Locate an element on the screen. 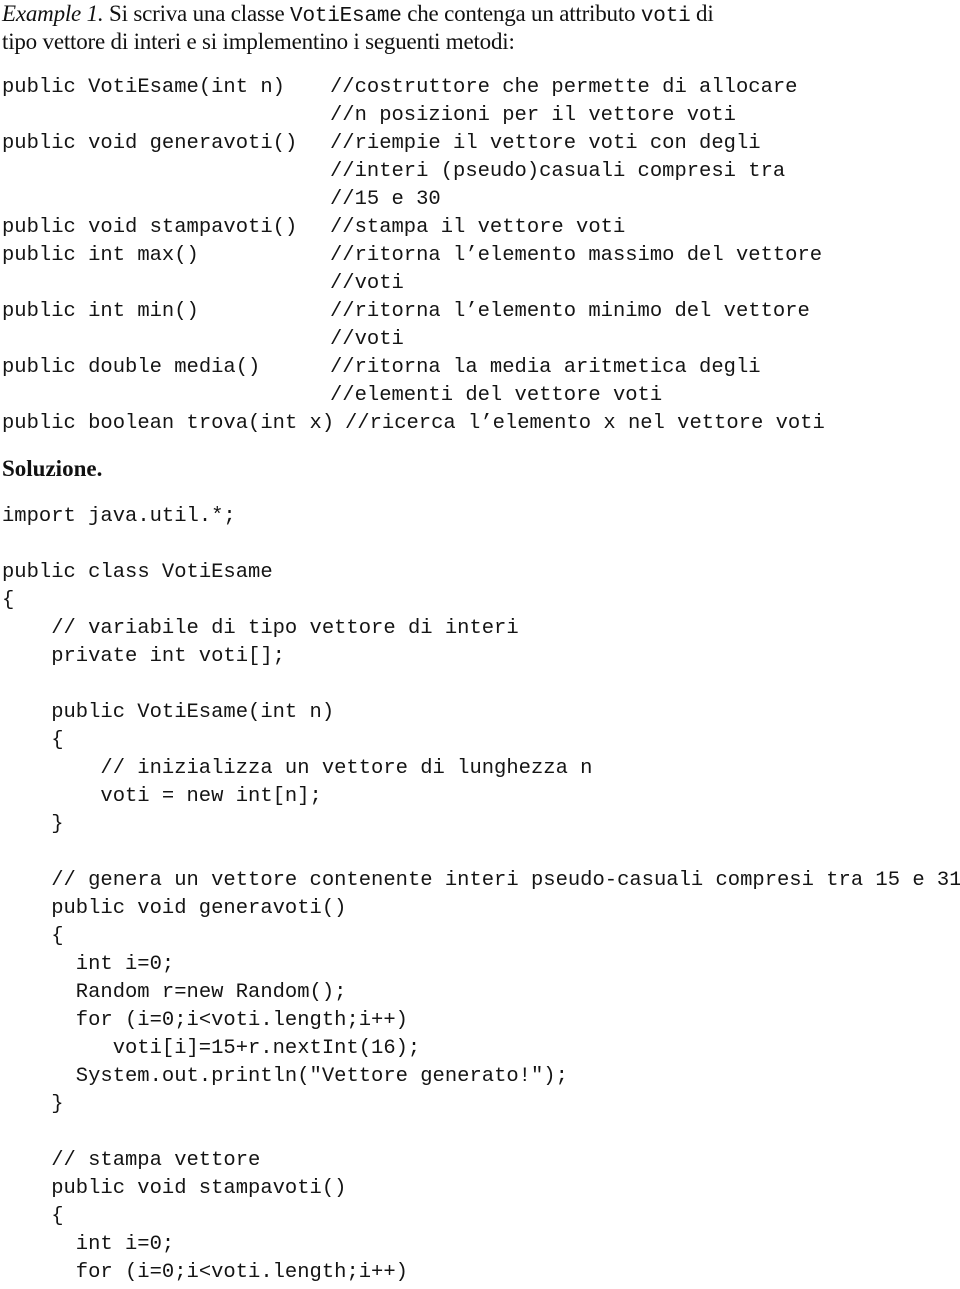 The image size is (960, 1289). method-comment: //elementi del vettore voti is located at coordinates (496, 395).